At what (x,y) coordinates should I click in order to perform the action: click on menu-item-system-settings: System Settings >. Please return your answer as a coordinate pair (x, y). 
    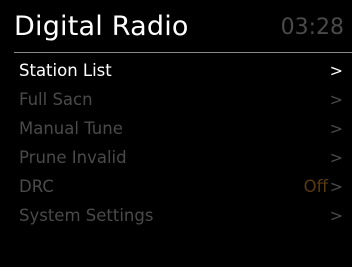
    Looking at the image, I should click on (176, 216).